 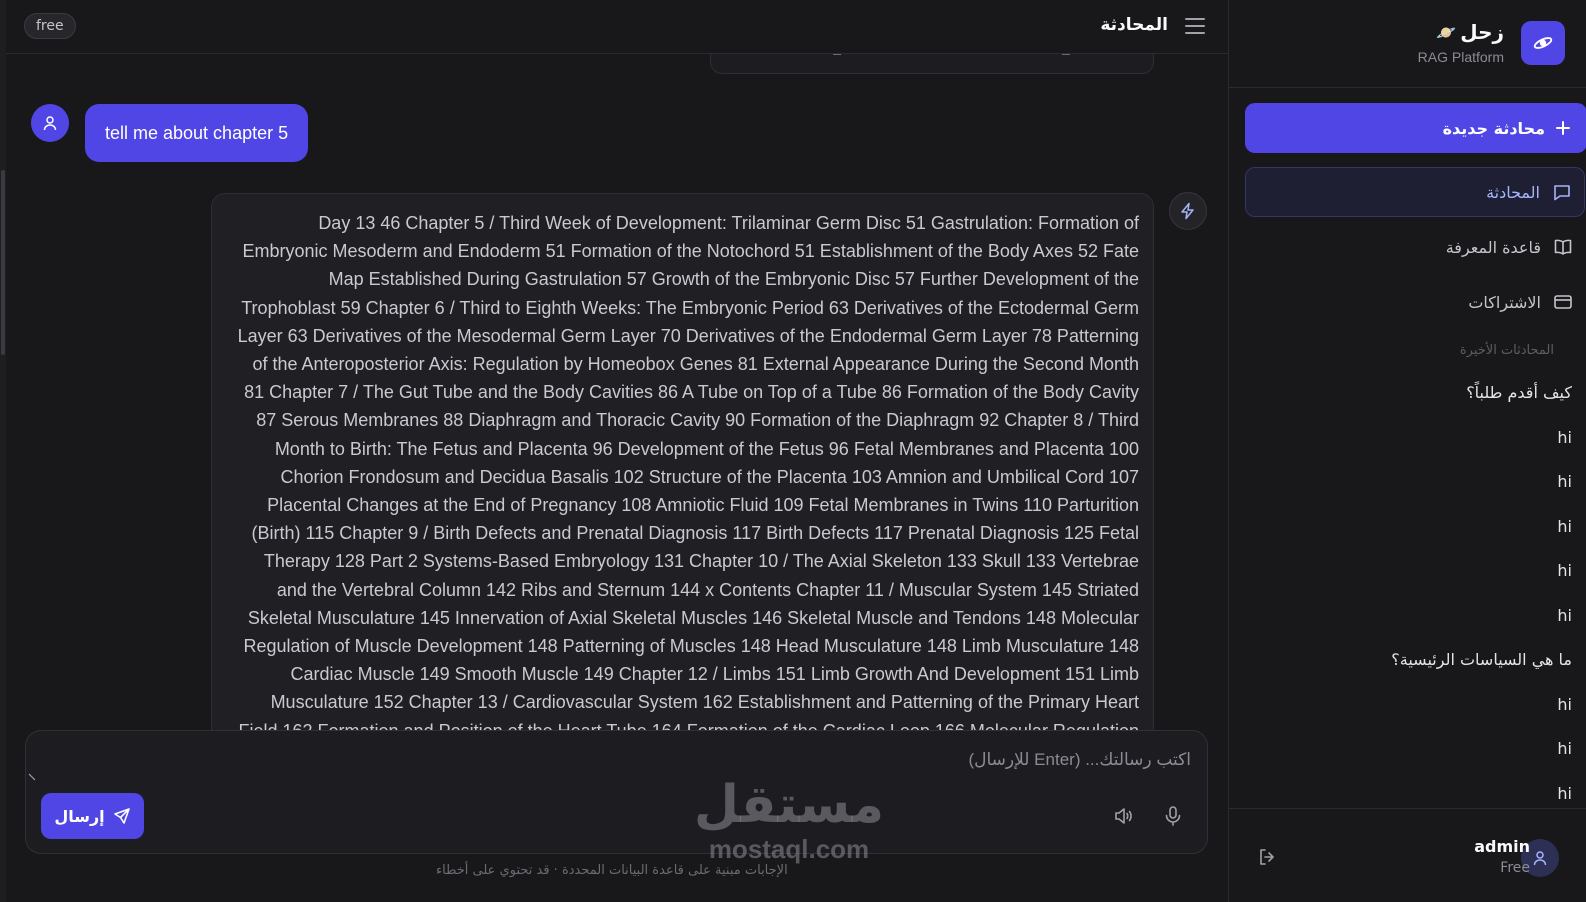 What do you see at coordinates (1173, 818) in the screenshot?
I see `microphone-icon` at bounding box center [1173, 818].